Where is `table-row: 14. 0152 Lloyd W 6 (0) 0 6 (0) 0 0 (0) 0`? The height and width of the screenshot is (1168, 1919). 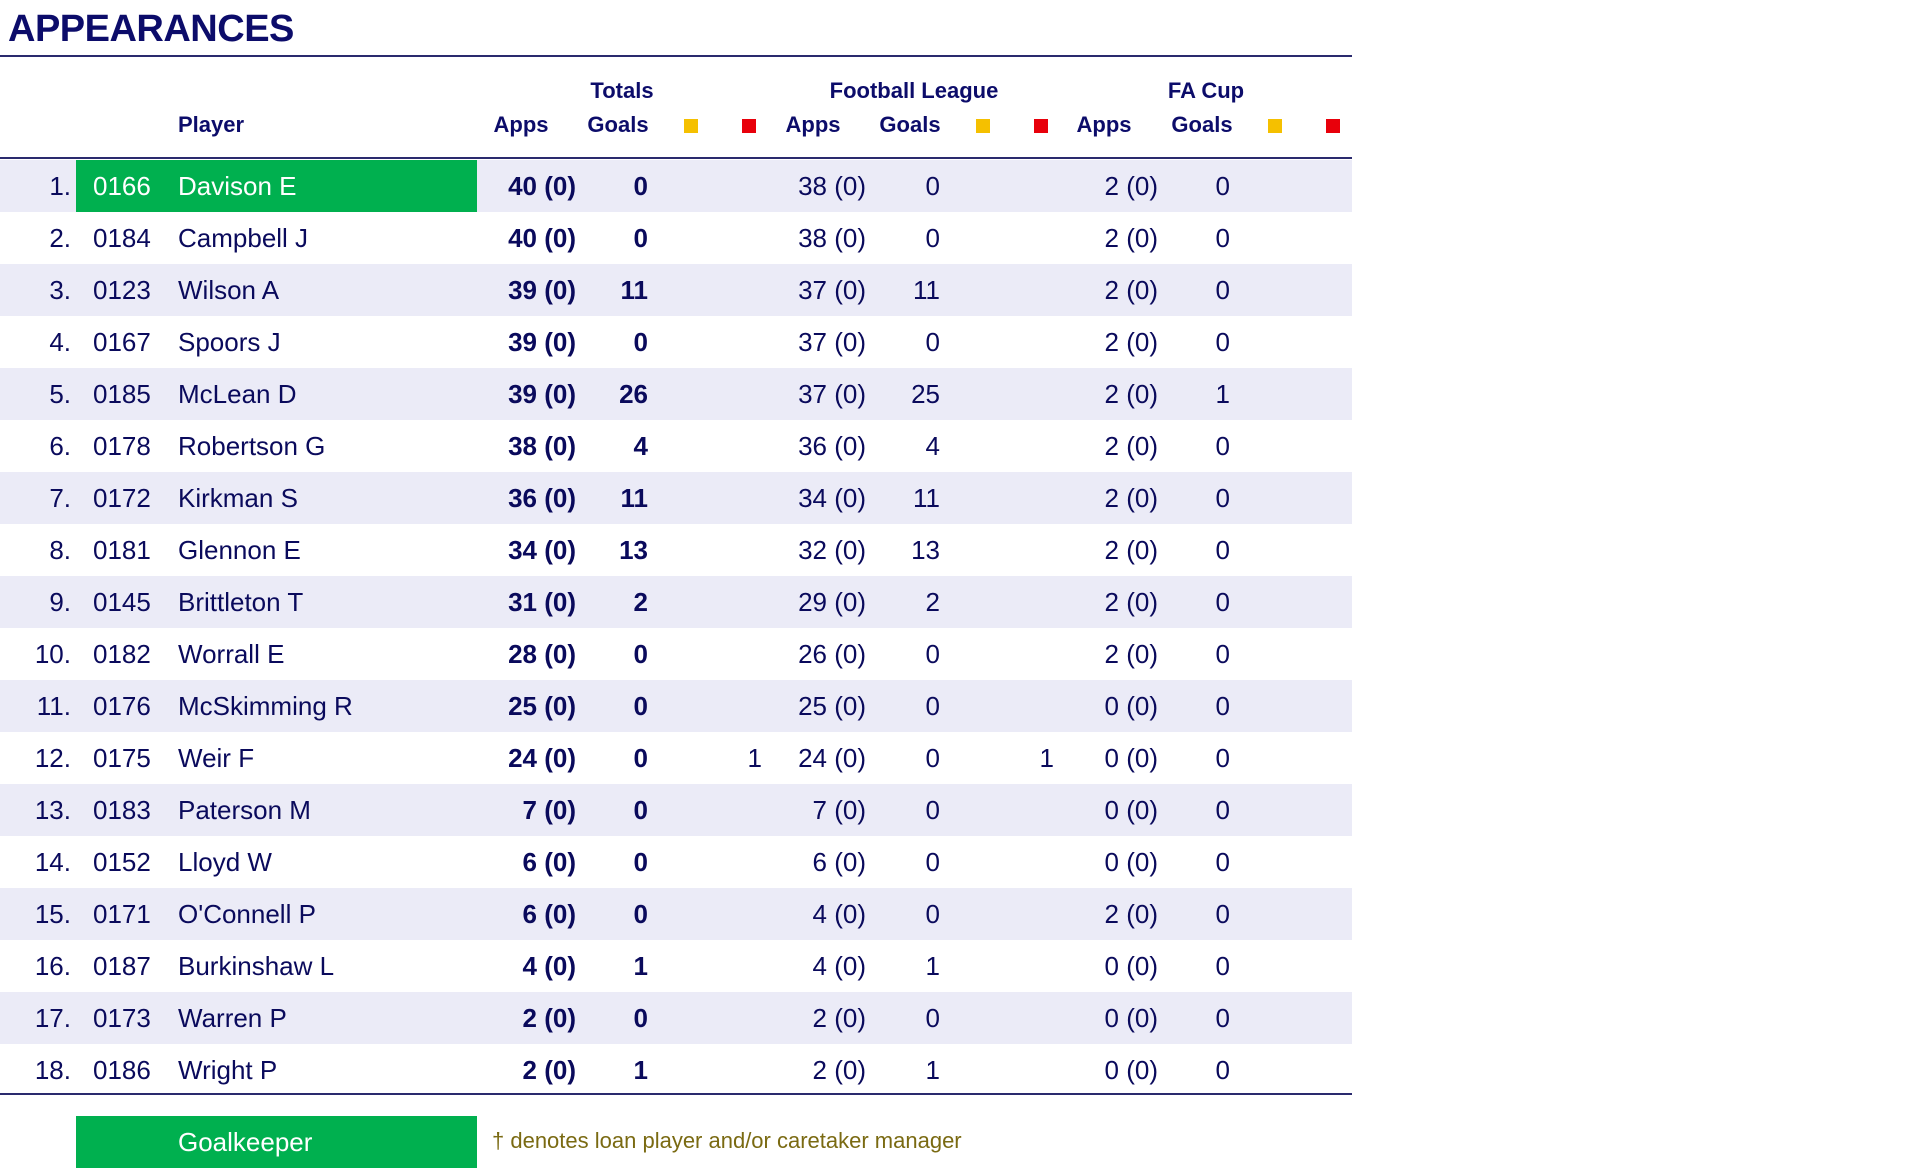
table-row: 14. 0152 Lloyd W 6 (0) 0 6 (0) 0 0 (0) 0 is located at coordinates (676, 862).